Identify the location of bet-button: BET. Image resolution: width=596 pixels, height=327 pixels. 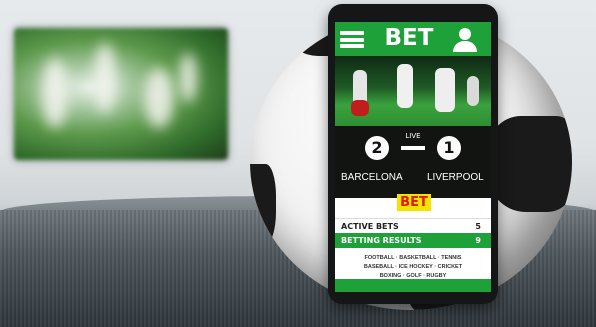
(414, 202).